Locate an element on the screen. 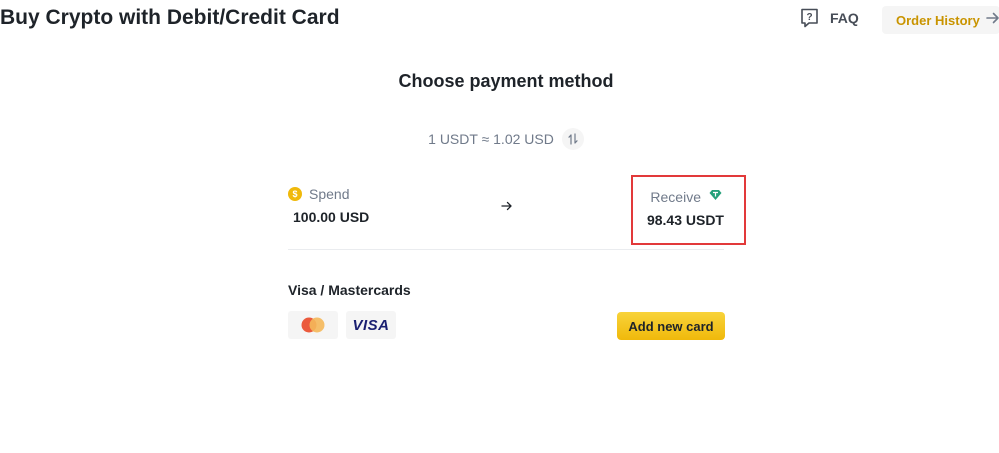 This screenshot has width=999, height=453. swap-vertical-icon is located at coordinates (572, 139).